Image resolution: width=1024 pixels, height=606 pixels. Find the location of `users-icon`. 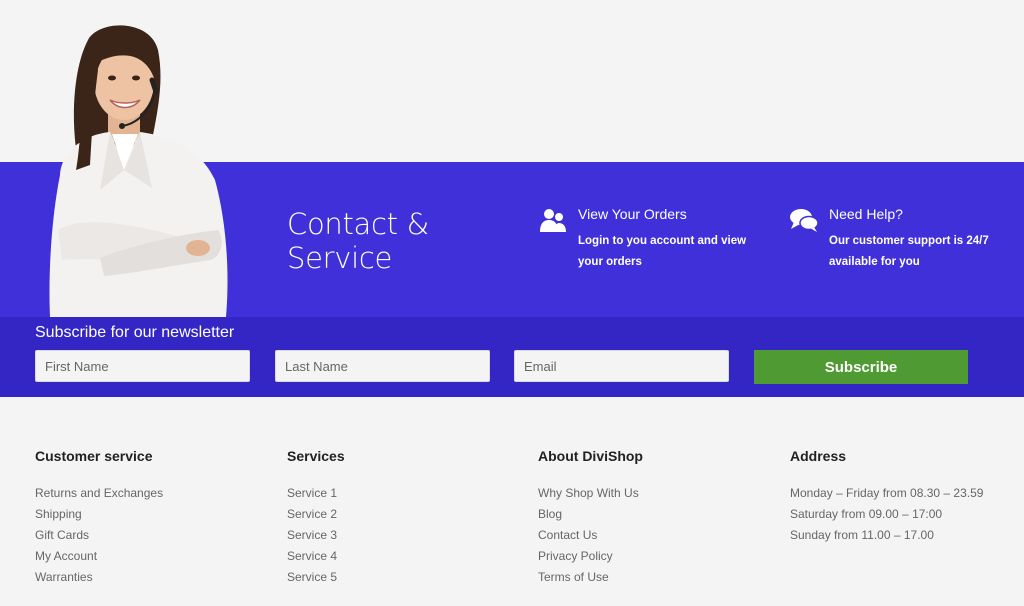

users-icon is located at coordinates (553, 220).